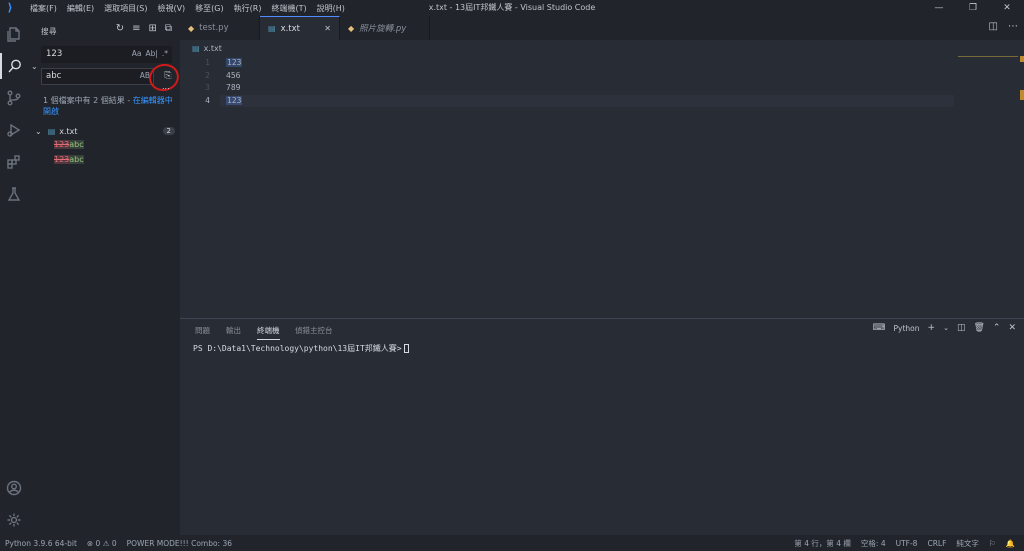  What do you see at coordinates (587, 101) in the screenshot?
I see `current-line-highlight` at bounding box center [587, 101].